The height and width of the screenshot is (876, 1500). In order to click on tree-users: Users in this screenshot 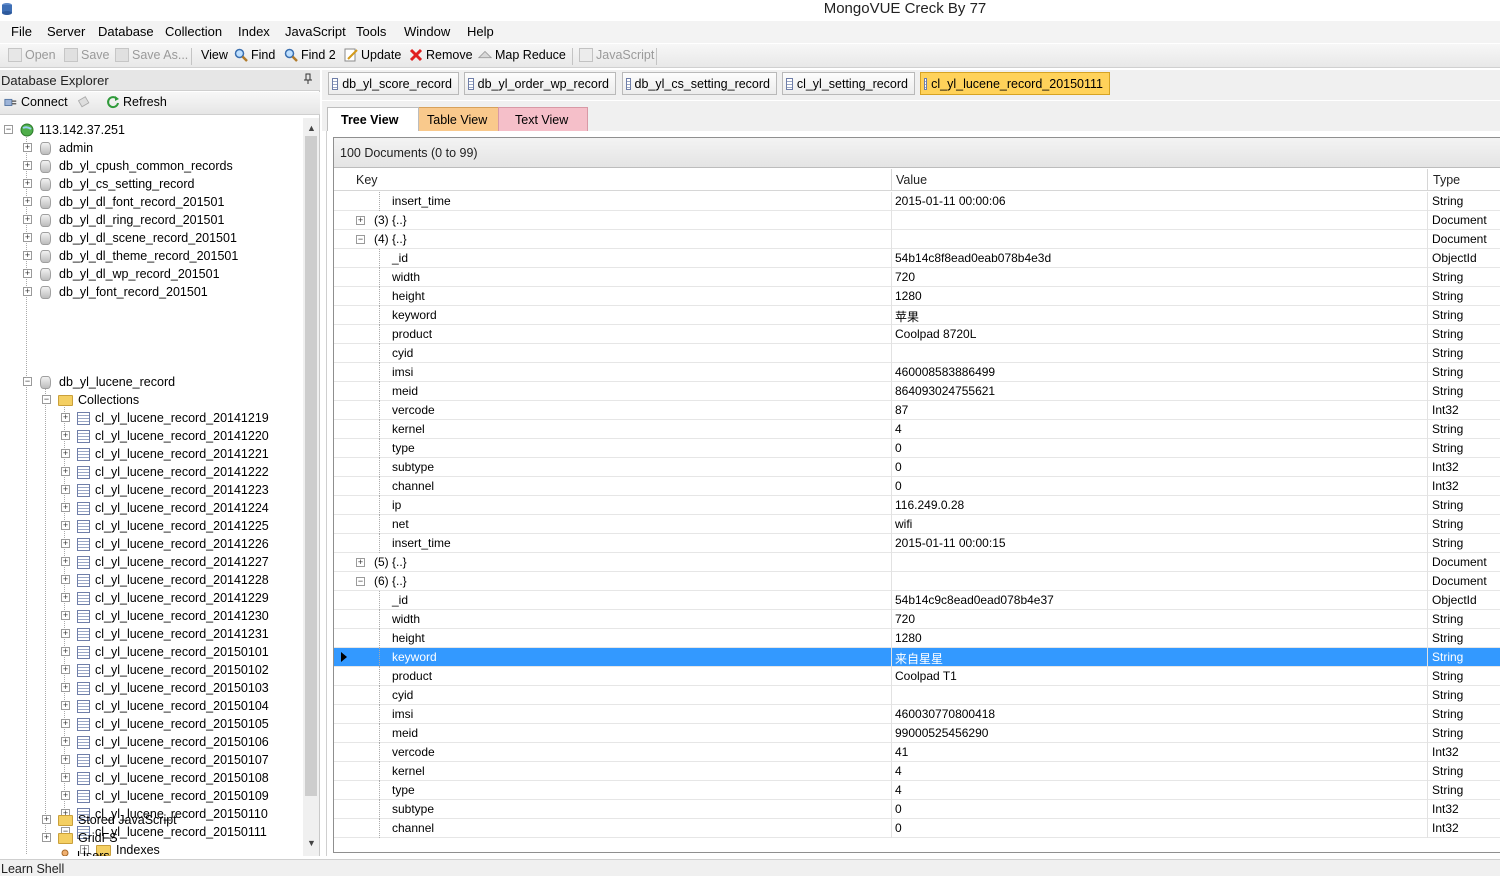, I will do `click(76, 851)`.